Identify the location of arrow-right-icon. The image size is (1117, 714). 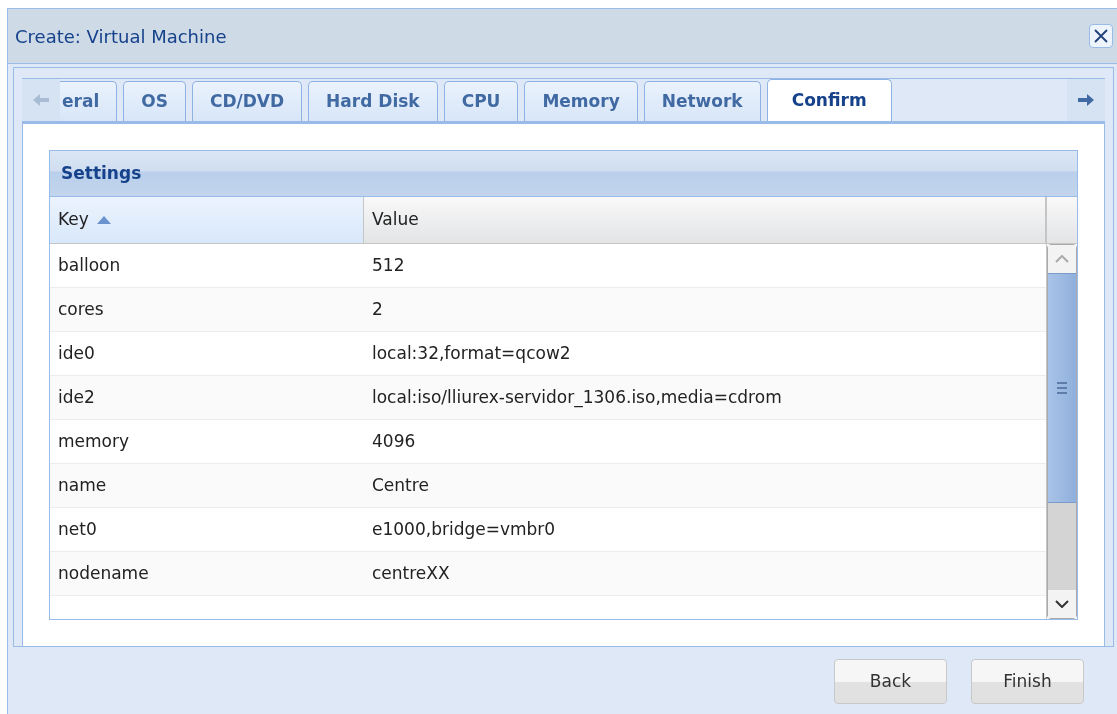
(1086, 100).